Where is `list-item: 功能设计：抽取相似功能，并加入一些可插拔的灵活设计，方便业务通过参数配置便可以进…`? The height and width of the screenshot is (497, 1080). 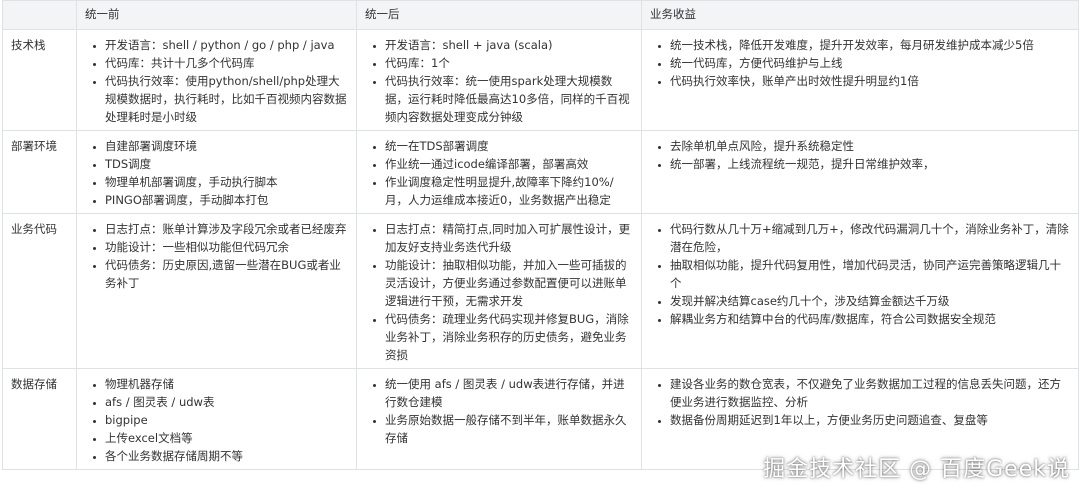
list-item: 功能设计：抽取相似功能，并加入一些可插拔的灵活设计，方便业务通过参数配置便可以进… is located at coordinates (509, 283).